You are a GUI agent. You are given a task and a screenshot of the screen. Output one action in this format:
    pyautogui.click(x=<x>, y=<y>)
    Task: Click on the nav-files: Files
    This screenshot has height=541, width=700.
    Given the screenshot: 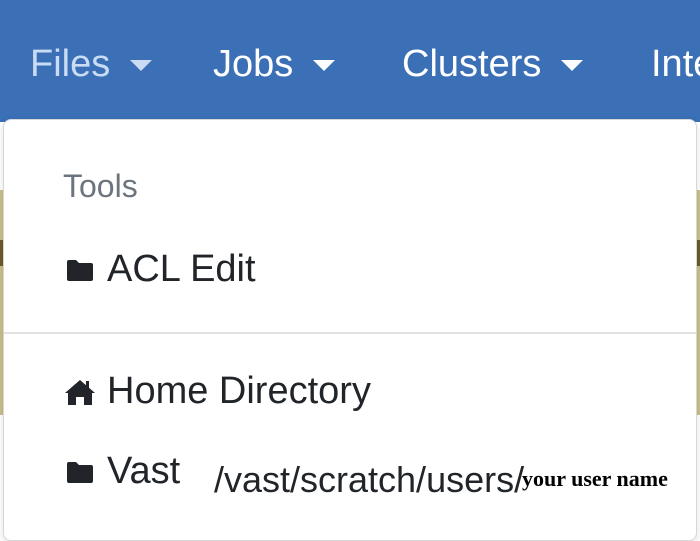 What is the action you would take?
    pyautogui.click(x=91, y=64)
    